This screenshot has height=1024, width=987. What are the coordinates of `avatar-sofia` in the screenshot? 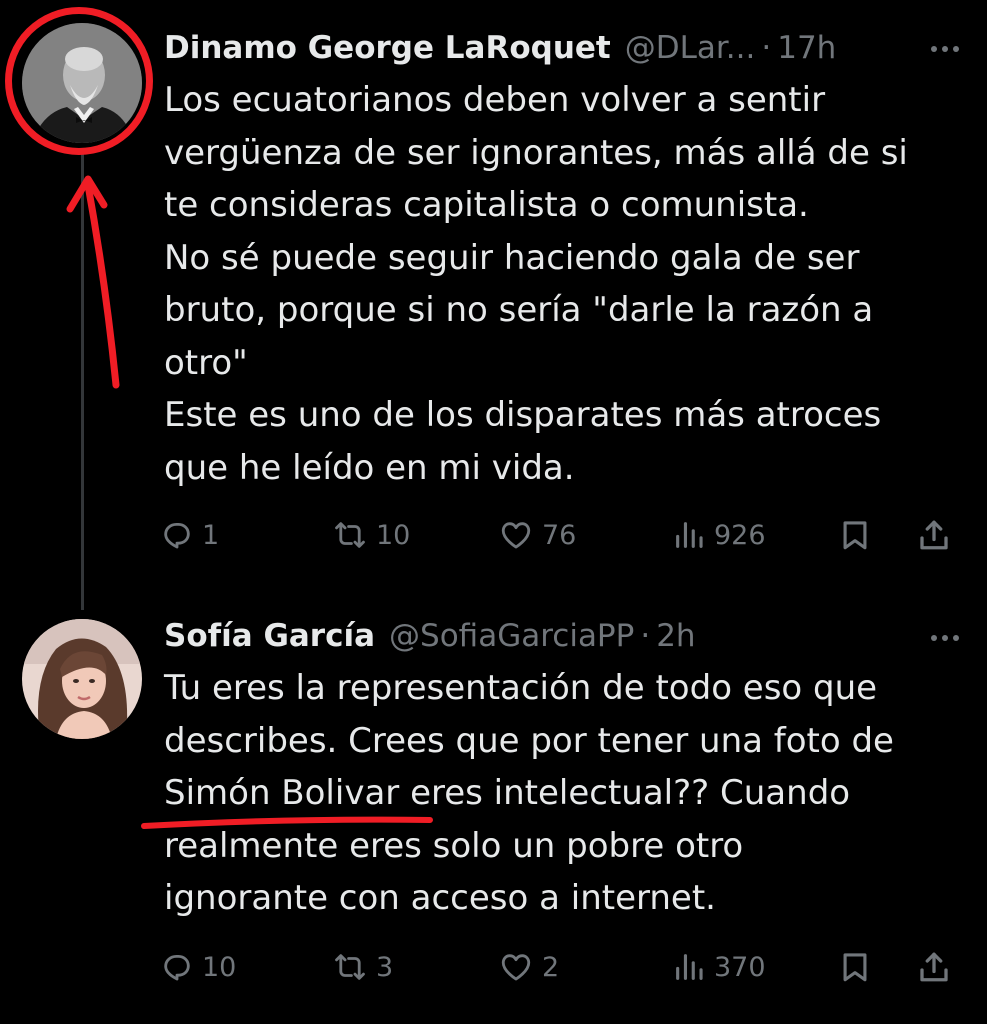 It's located at (82, 679).